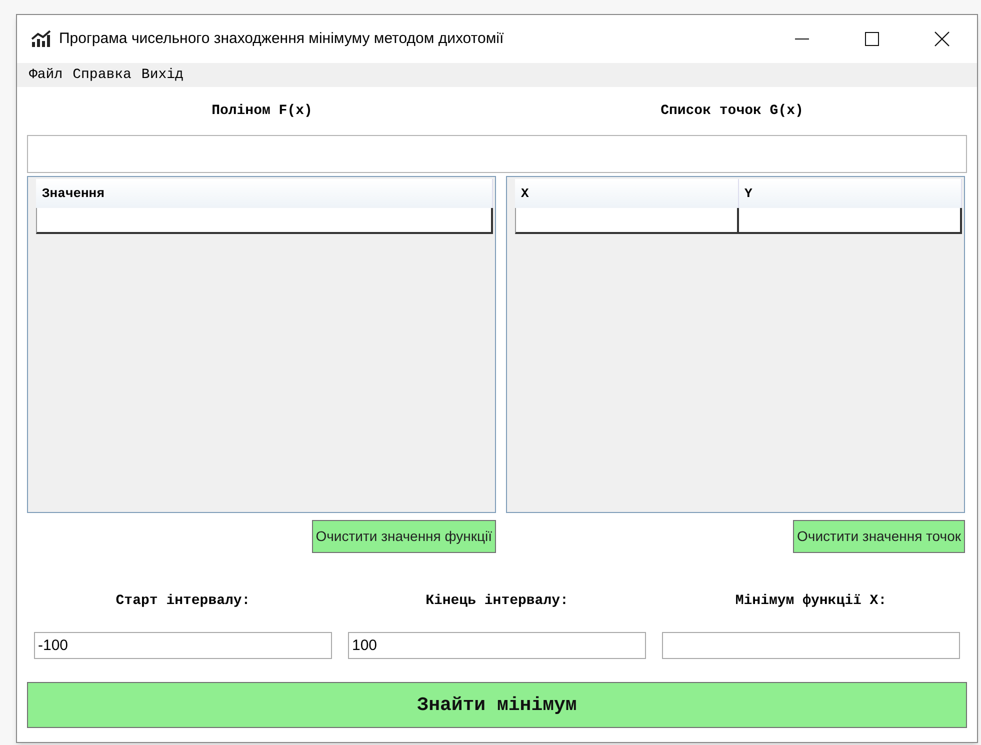  What do you see at coordinates (942, 39) in the screenshot?
I see `close-icon` at bounding box center [942, 39].